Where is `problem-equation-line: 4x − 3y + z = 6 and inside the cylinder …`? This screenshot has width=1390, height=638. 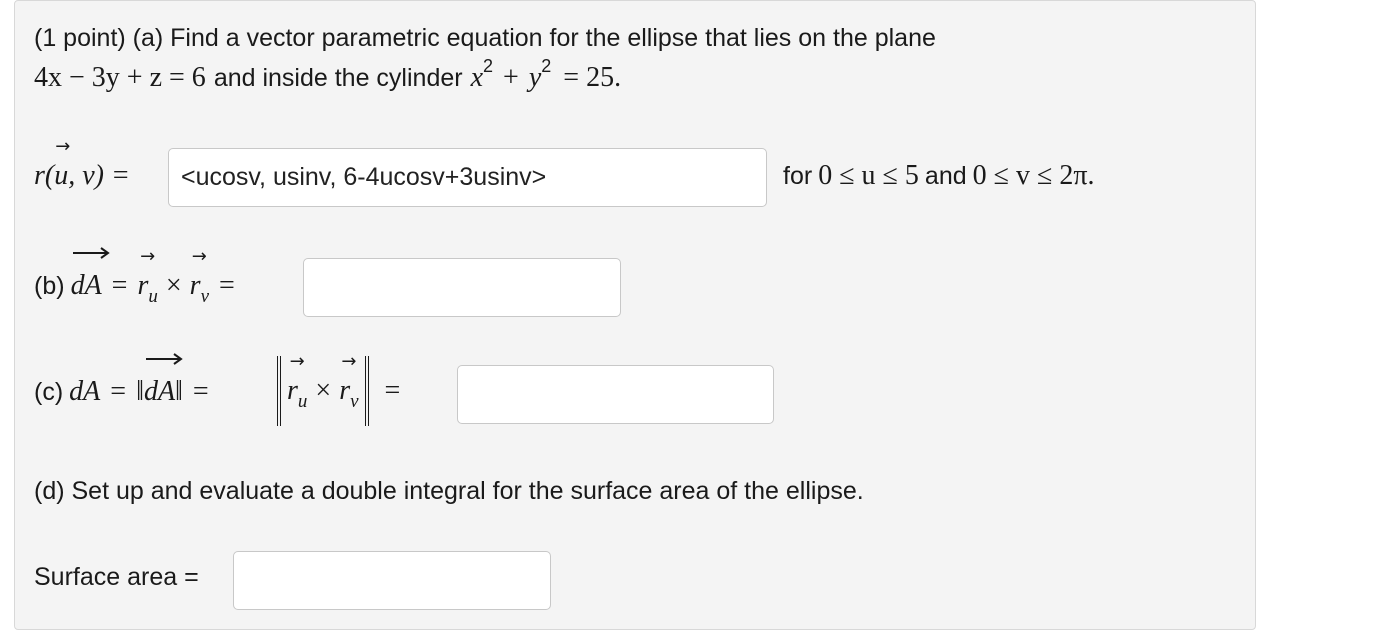 problem-equation-line: 4x − 3y + z = 6 and inside the cylinder … is located at coordinates (328, 75).